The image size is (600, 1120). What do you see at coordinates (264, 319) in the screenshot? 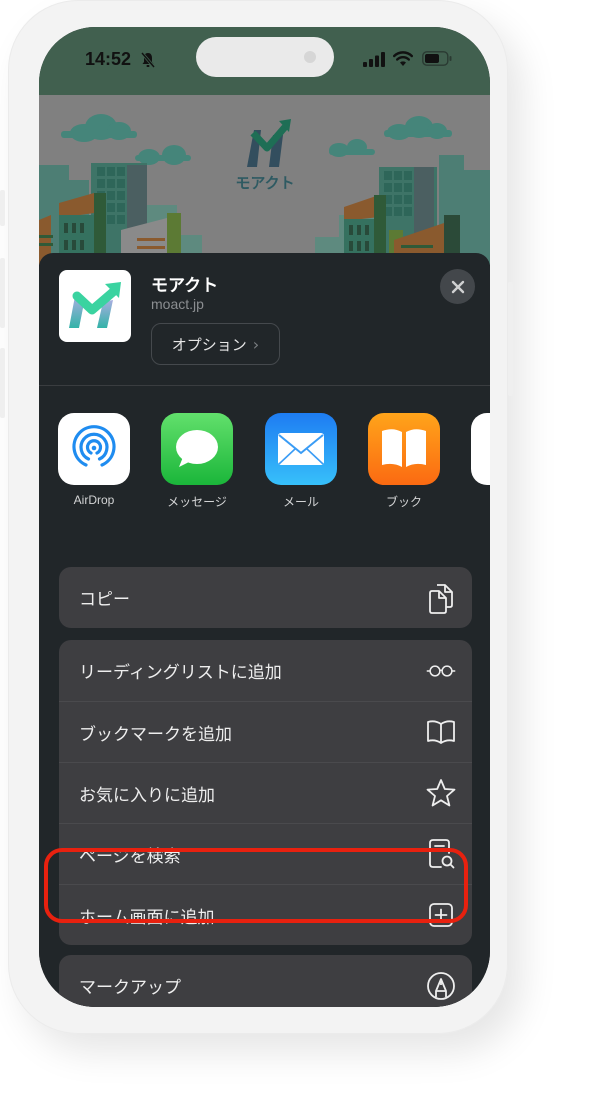
I see `share-header: モアクト moact.jp オプション ›` at bounding box center [264, 319].